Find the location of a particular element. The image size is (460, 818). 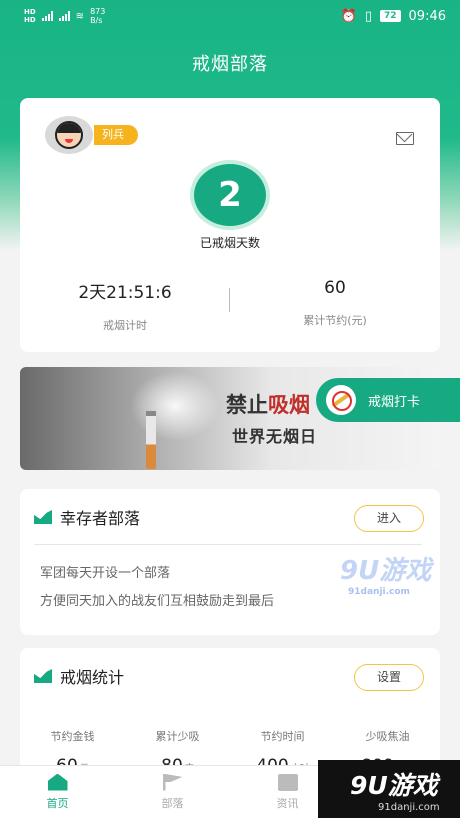

tab-tribe: 部落 is located at coordinates (172, 792).